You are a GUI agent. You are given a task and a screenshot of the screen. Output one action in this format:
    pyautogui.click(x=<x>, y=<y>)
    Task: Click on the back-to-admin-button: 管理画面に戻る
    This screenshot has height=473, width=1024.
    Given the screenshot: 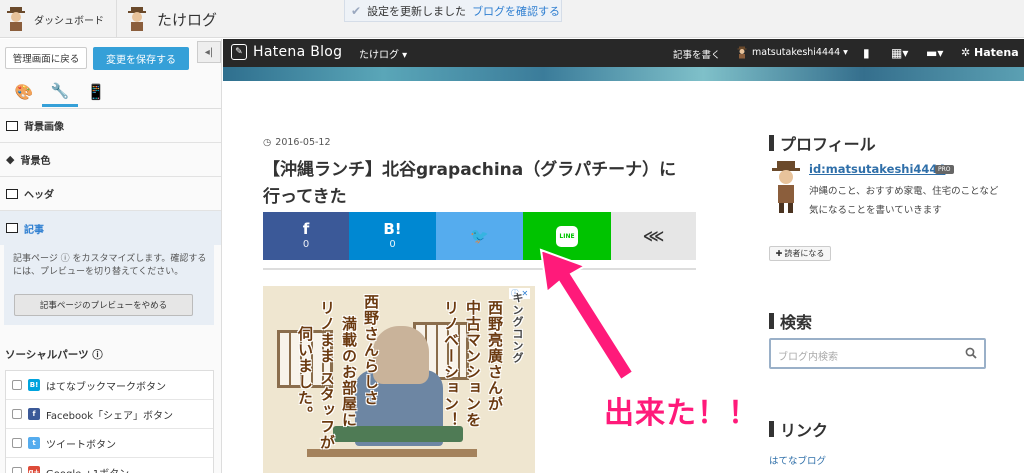 What is the action you would take?
    pyautogui.click(x=46, y=58)
    